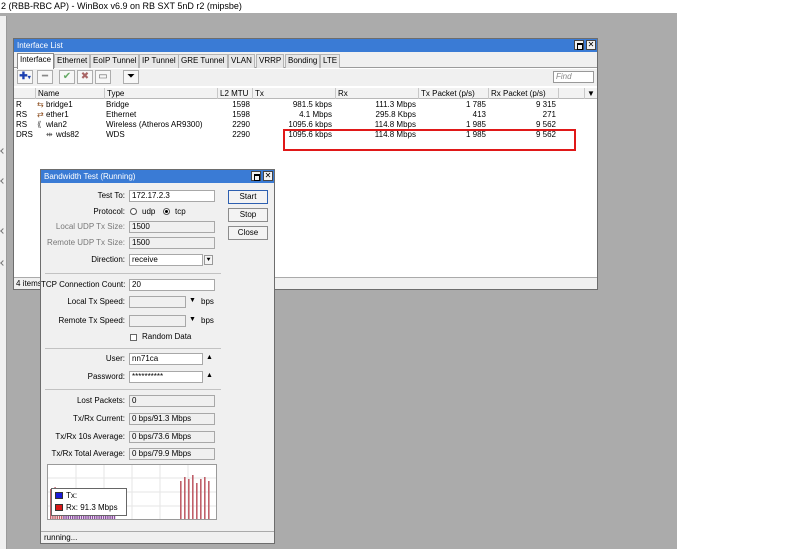  I want to click on tx-legend-swatch, so click(59, 495).